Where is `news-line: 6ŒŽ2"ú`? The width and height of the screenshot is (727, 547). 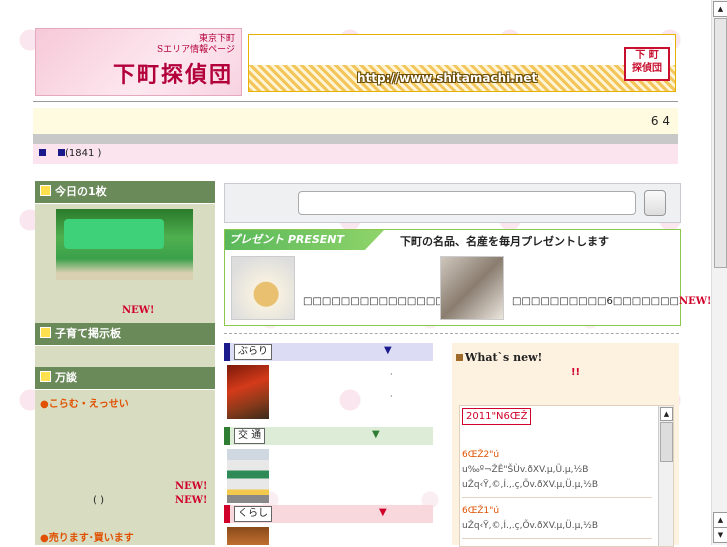
news-line: 6ŒŽ2"ú is located at coordinates (481, 455).